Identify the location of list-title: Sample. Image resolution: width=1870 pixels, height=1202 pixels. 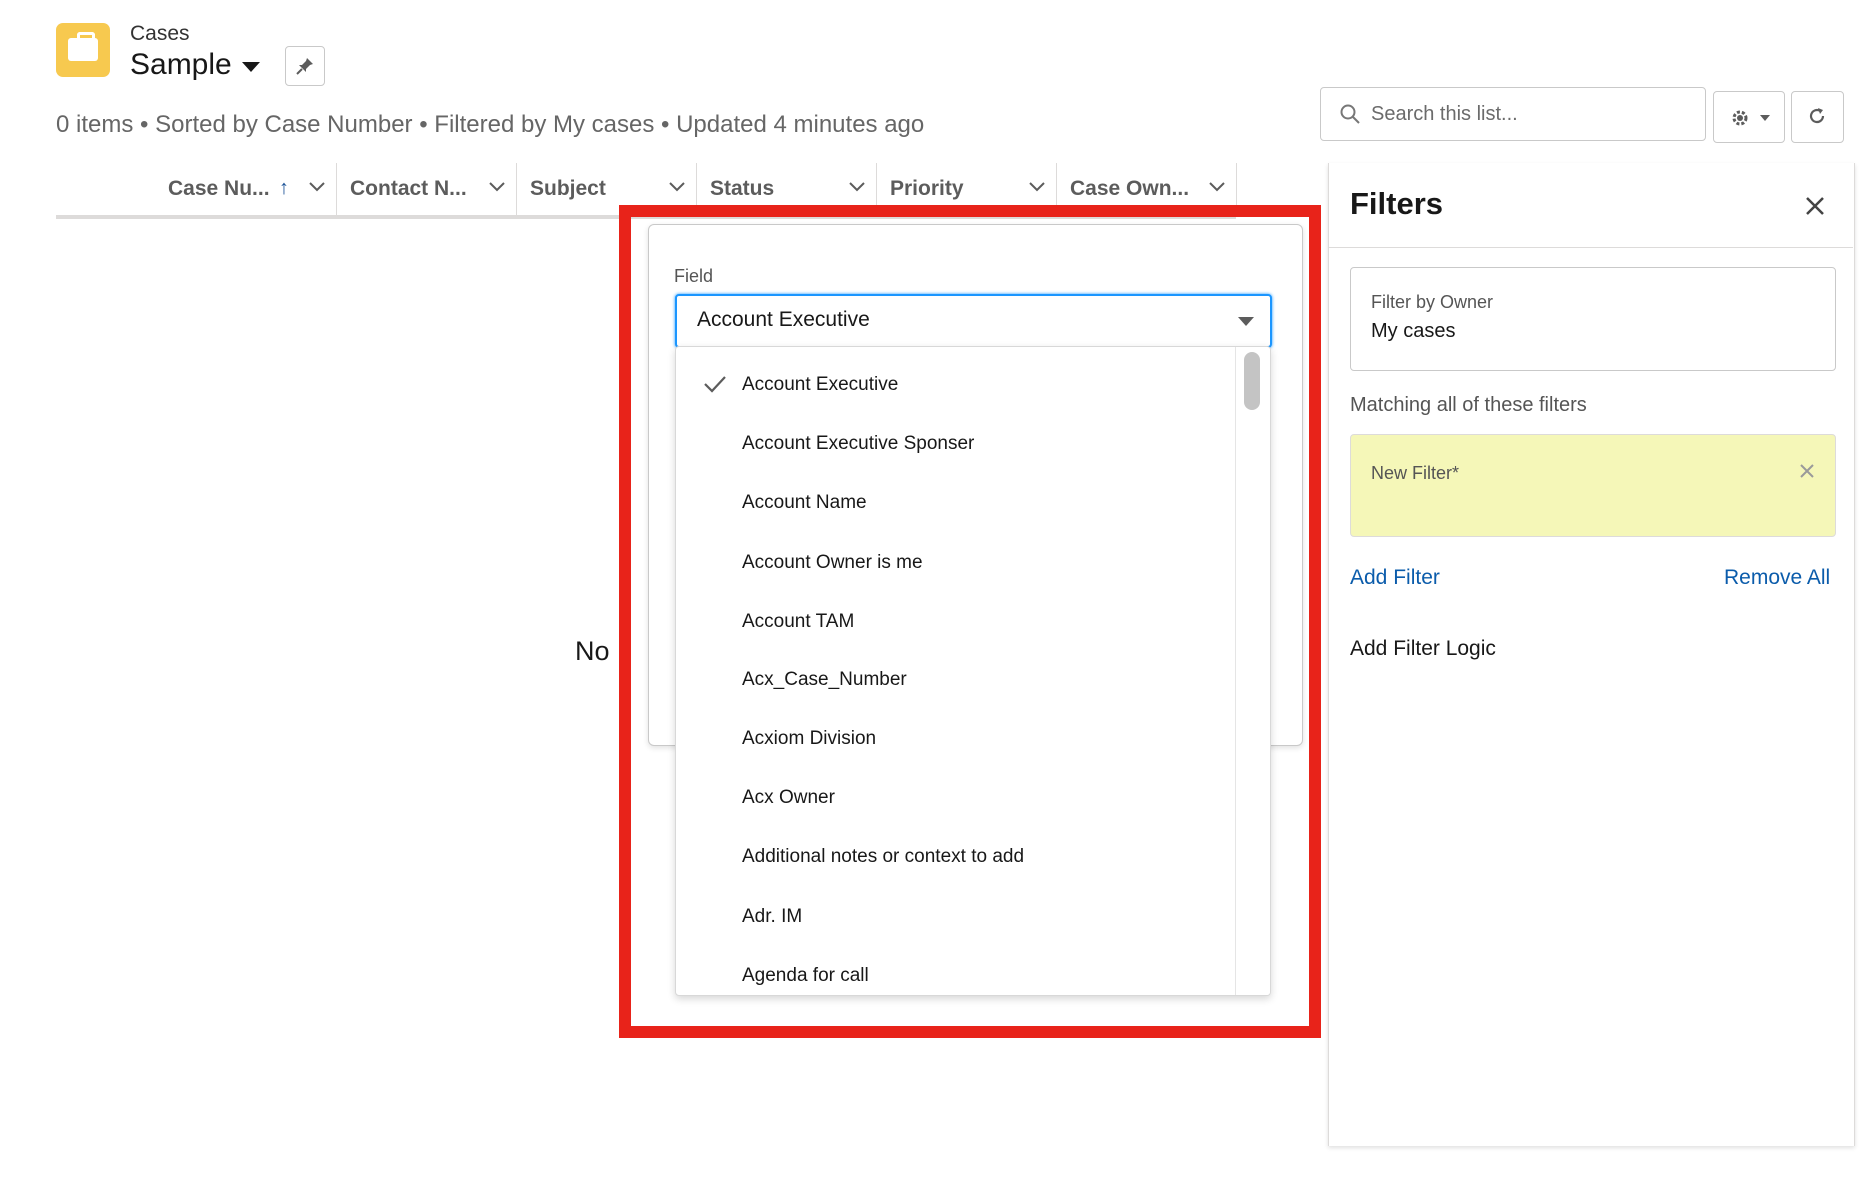
(181, 64).